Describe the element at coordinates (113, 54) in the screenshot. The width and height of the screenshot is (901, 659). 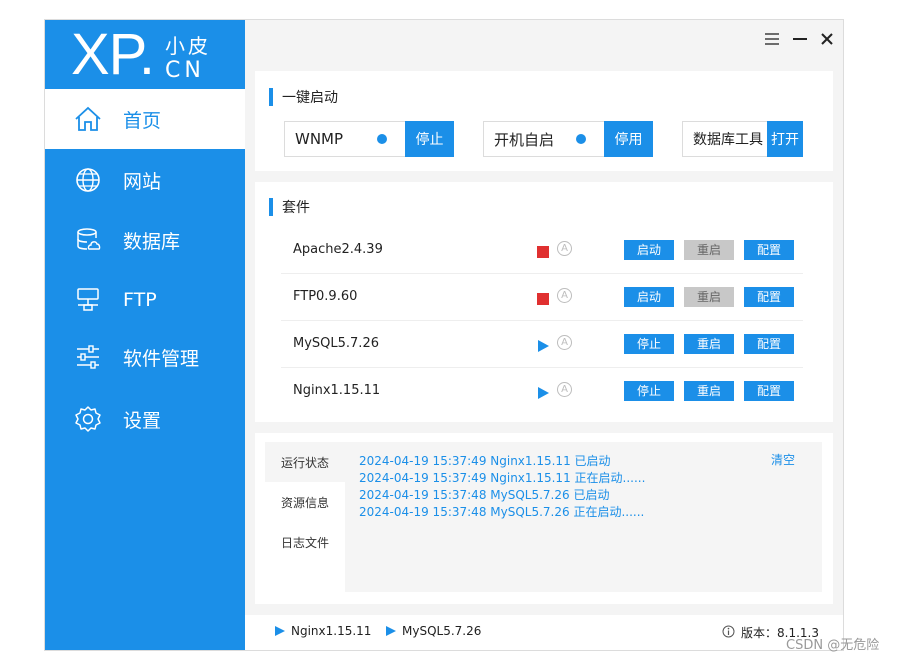
I see `logo-main: XP.` at that location.